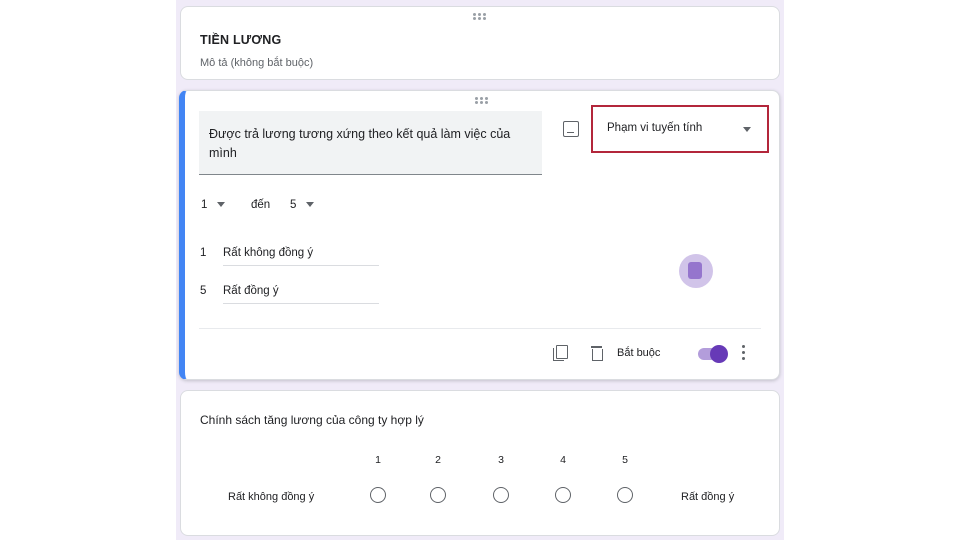 Image resolution: width=960 pixels, height=540 pixels. I want to click on scale-number: 3, so click(501, 460).